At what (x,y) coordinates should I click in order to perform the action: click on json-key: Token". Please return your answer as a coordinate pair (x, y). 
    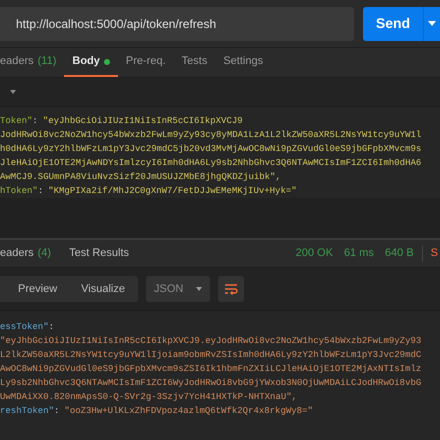
    Looking at the image, I should click on (16, 121).